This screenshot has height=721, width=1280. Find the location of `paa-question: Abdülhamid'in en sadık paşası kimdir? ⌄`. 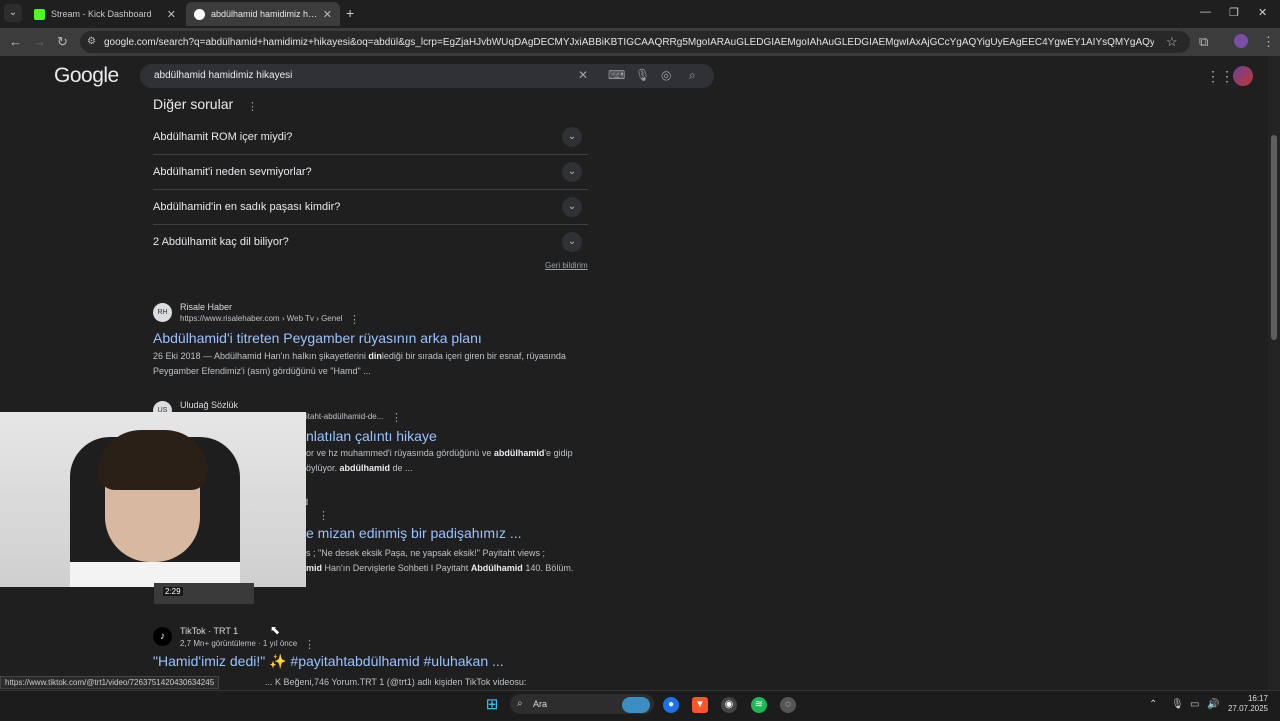

paa-question: Abdülhamid'in en sadık paşası kimdir? ⌄ is located at coordinates (370, 207).